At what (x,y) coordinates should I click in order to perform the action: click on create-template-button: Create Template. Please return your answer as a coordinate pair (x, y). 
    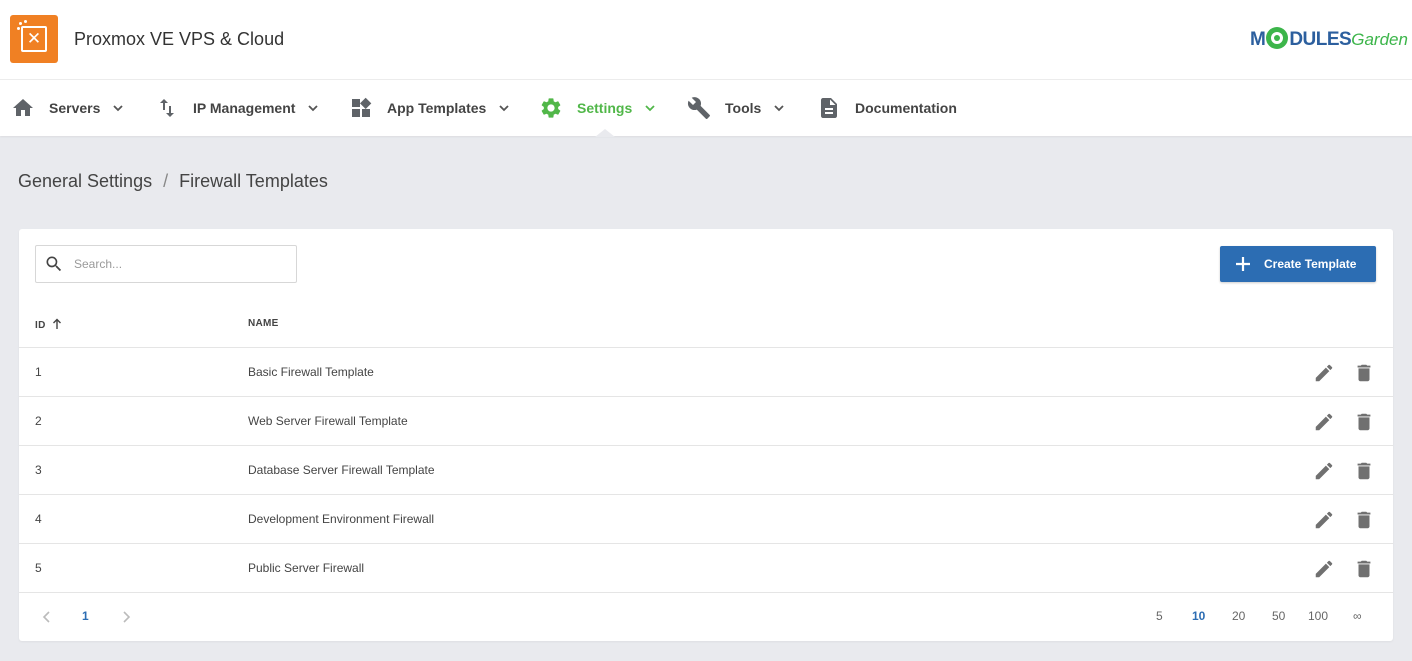
    Looking at the image, I should click on (1298, 264).